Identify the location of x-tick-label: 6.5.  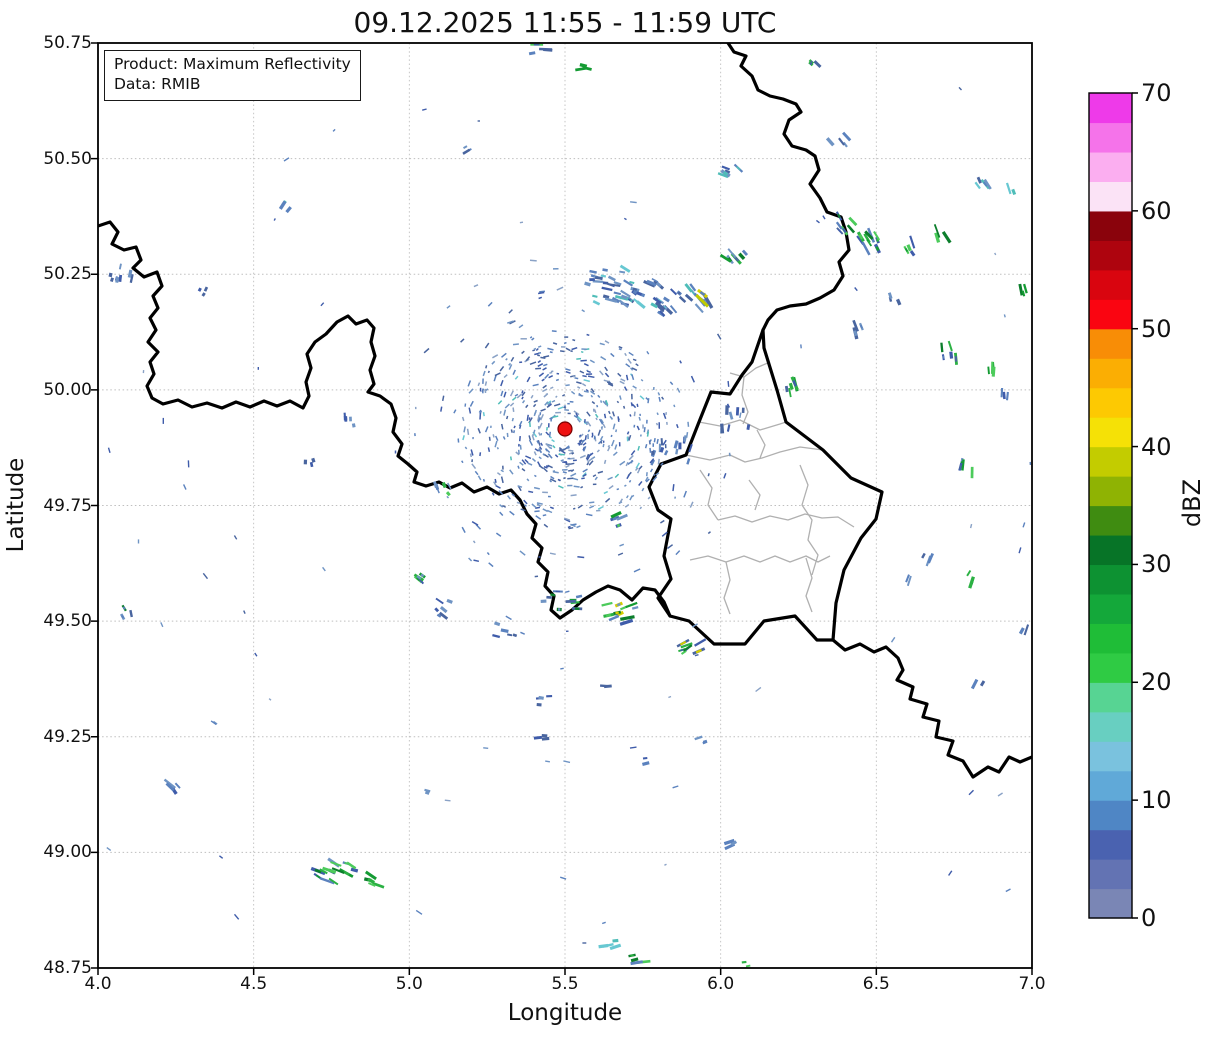
(876, 984).